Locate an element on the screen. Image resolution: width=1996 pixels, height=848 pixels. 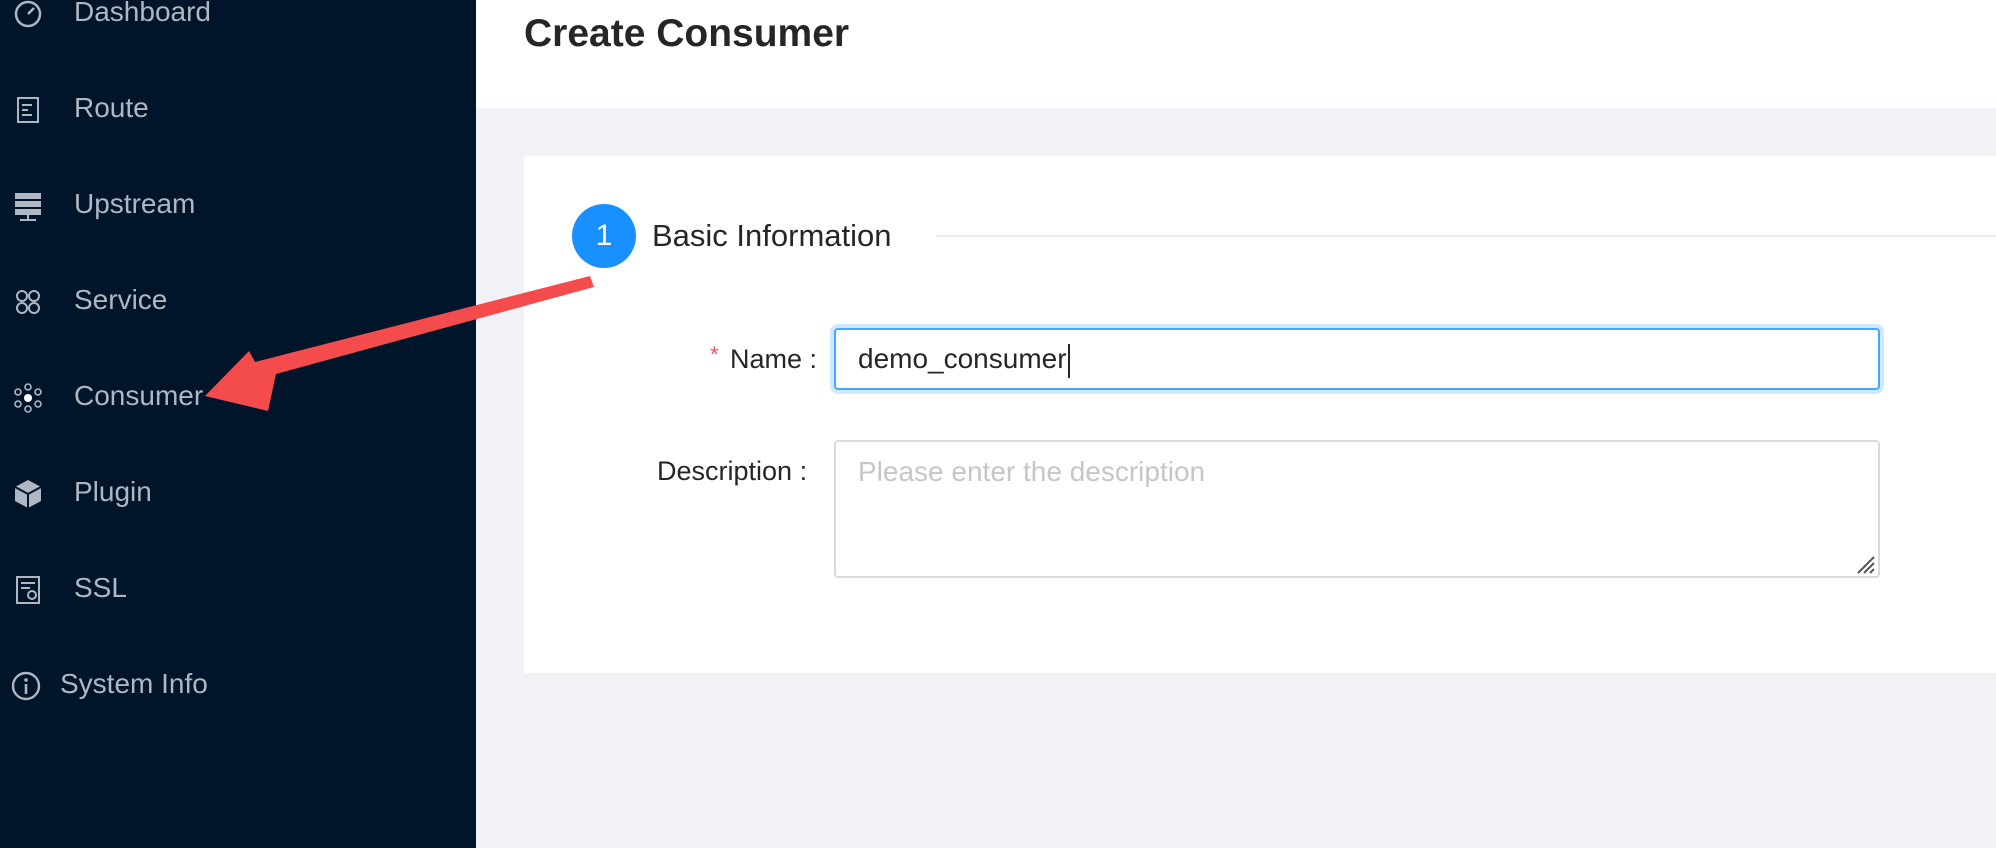
step-number-badge: 1 is located at coordinates (604, 236).